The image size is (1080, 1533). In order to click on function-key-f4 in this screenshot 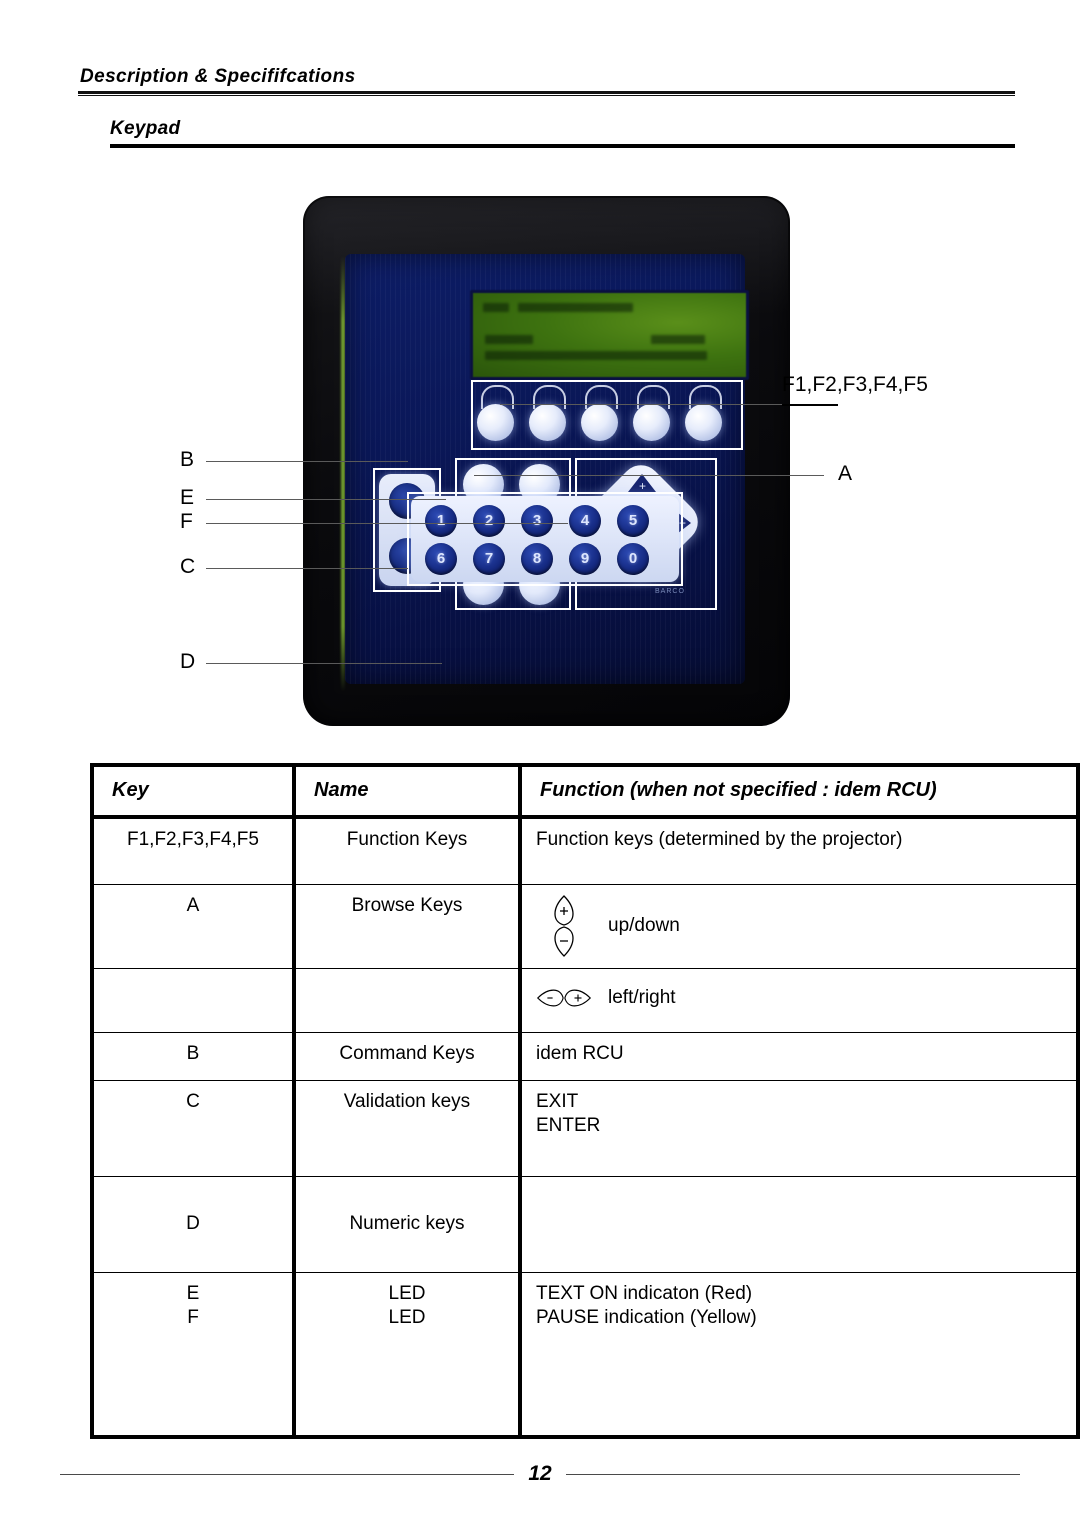, I will do `click(651, 422)`.